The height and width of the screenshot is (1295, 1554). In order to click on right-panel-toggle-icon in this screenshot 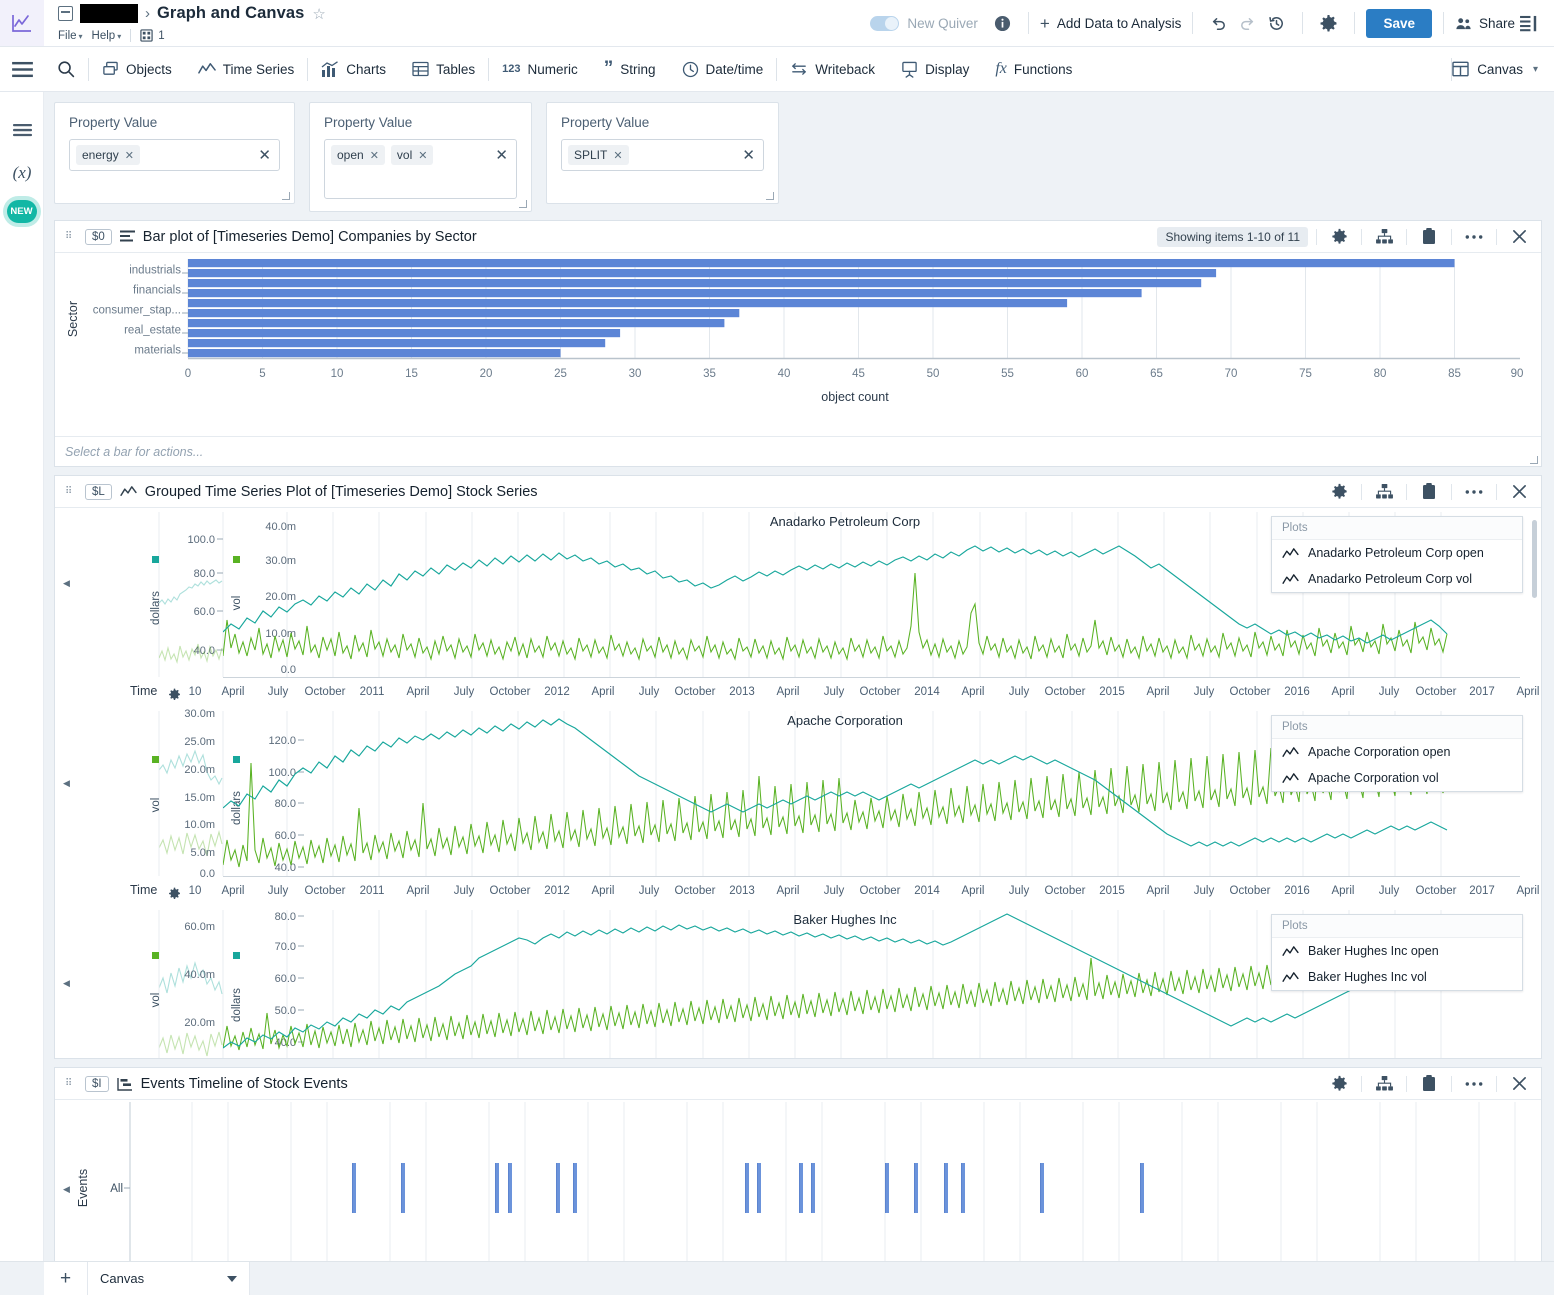, I will do `click(1529, 23)`.